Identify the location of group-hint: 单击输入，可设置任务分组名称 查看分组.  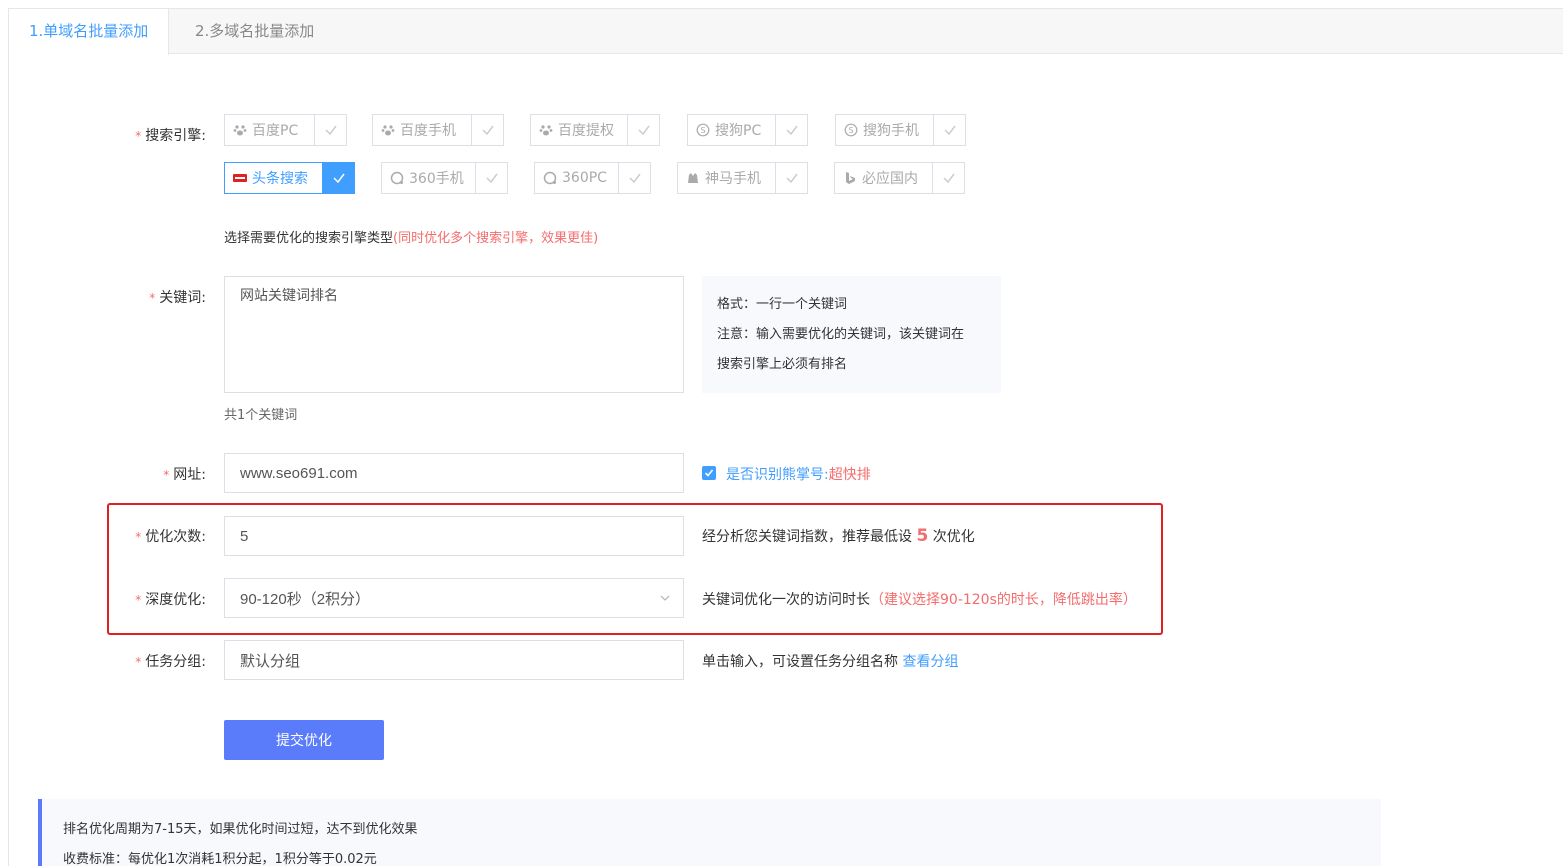
(830, 662).